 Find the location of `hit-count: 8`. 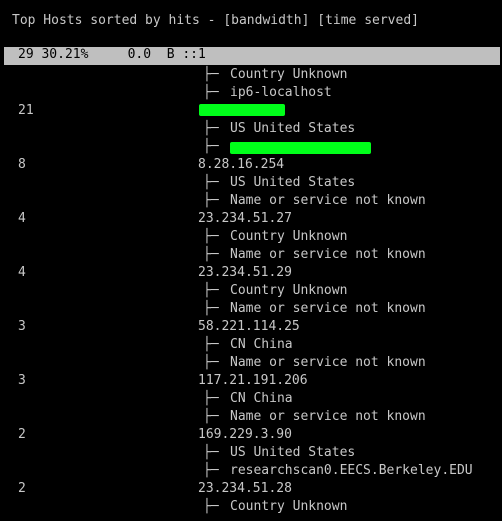

hit-count: 8 is located at coordinates (22, 164).